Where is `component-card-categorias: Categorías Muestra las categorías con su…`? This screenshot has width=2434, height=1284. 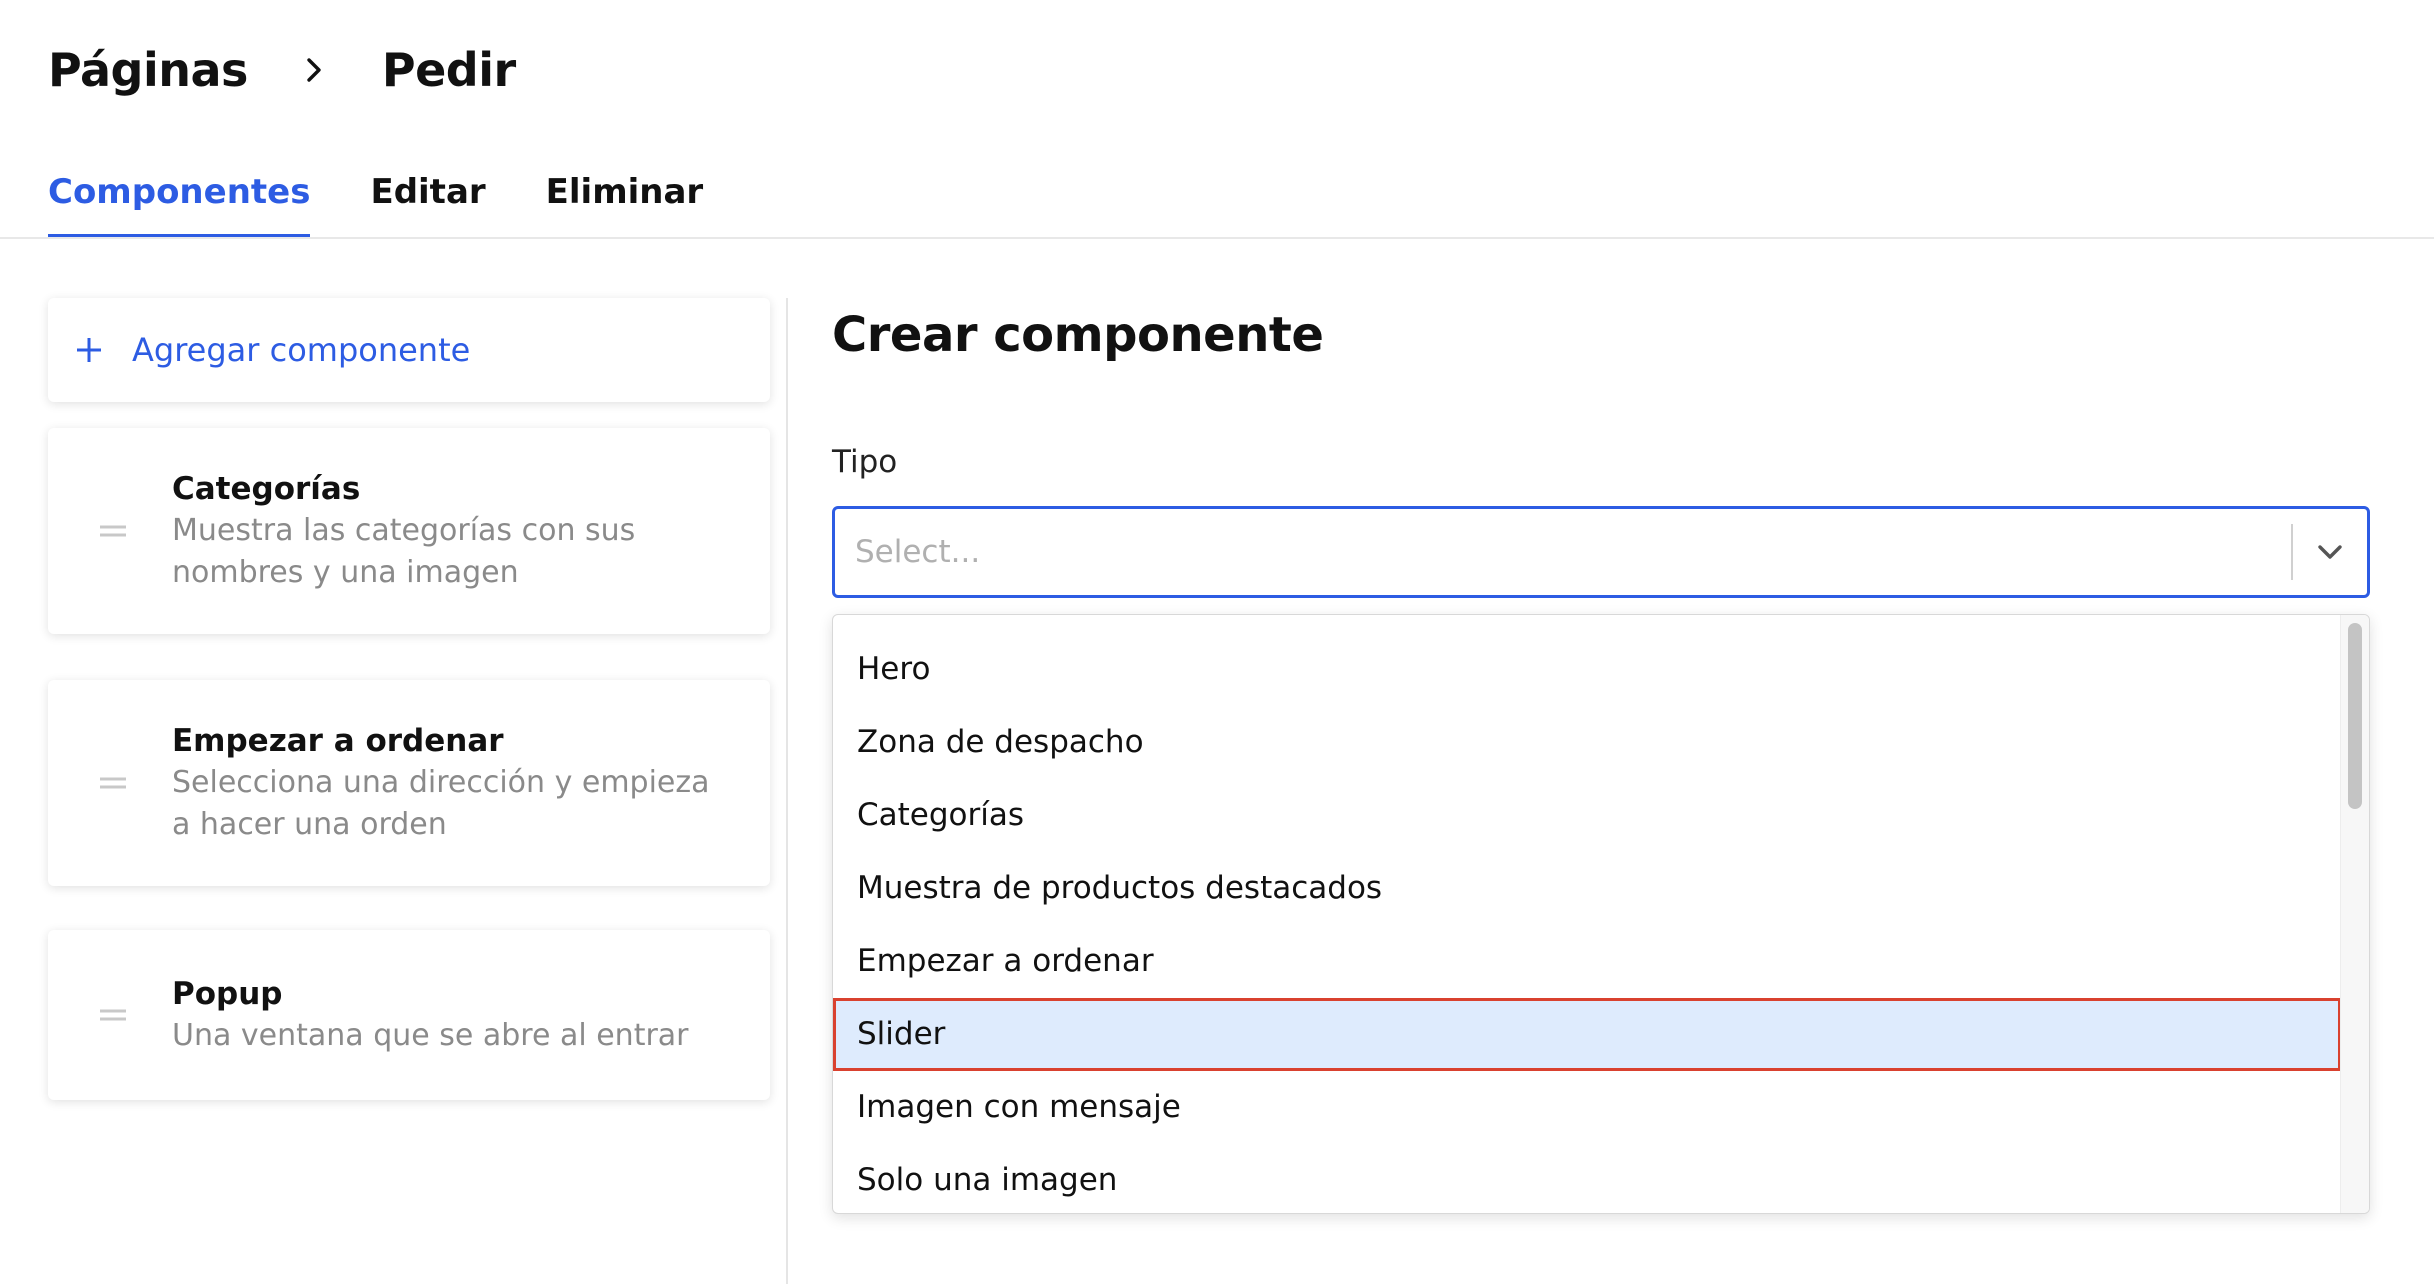
component-card-categorias: Categorías Muestra las categorías con su… is located at coordinates (409, 531).